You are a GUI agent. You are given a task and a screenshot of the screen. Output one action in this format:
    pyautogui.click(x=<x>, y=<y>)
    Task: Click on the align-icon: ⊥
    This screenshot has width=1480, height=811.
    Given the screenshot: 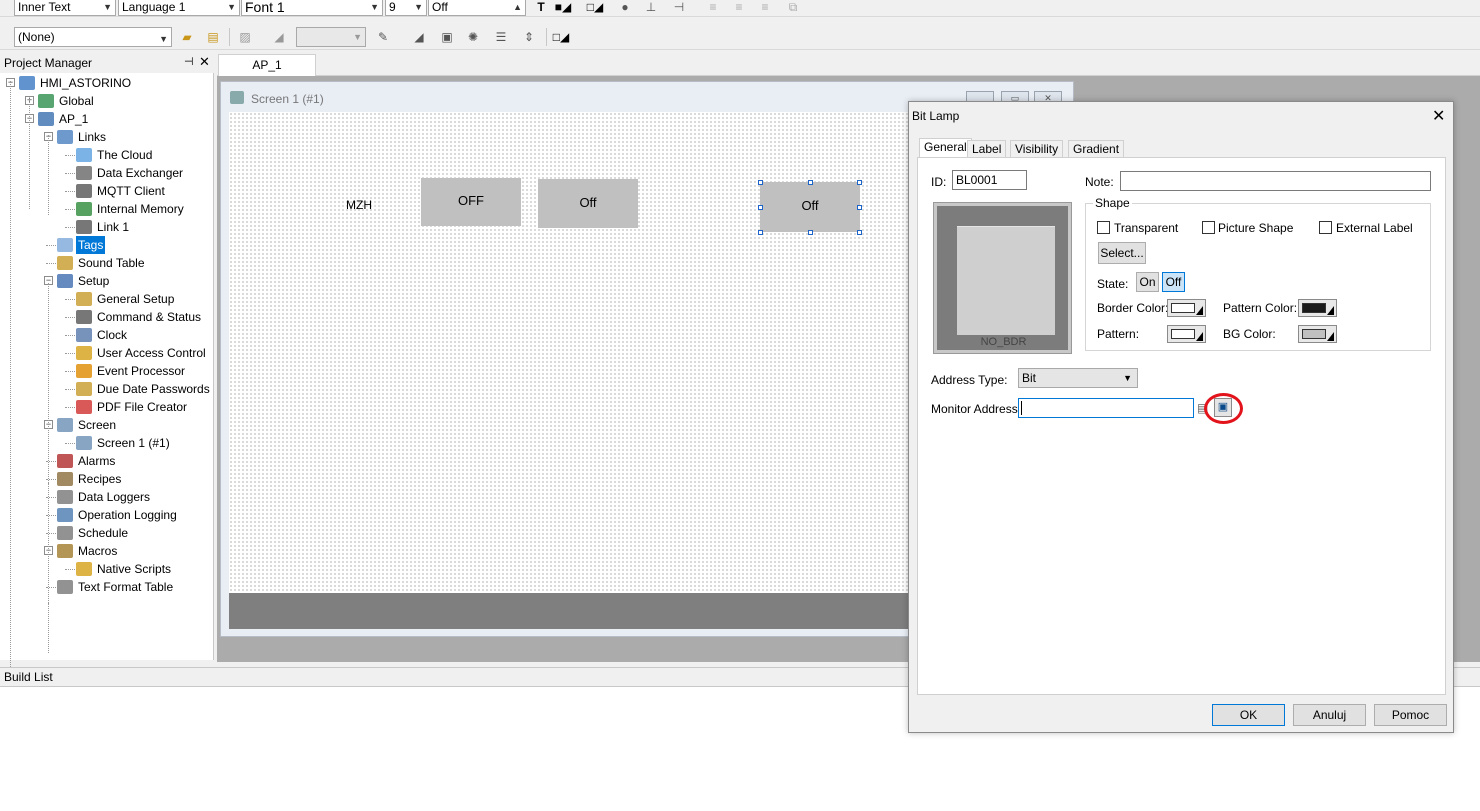 What is the action you would take?
    pyautogui.click(x=651, y=8)
    